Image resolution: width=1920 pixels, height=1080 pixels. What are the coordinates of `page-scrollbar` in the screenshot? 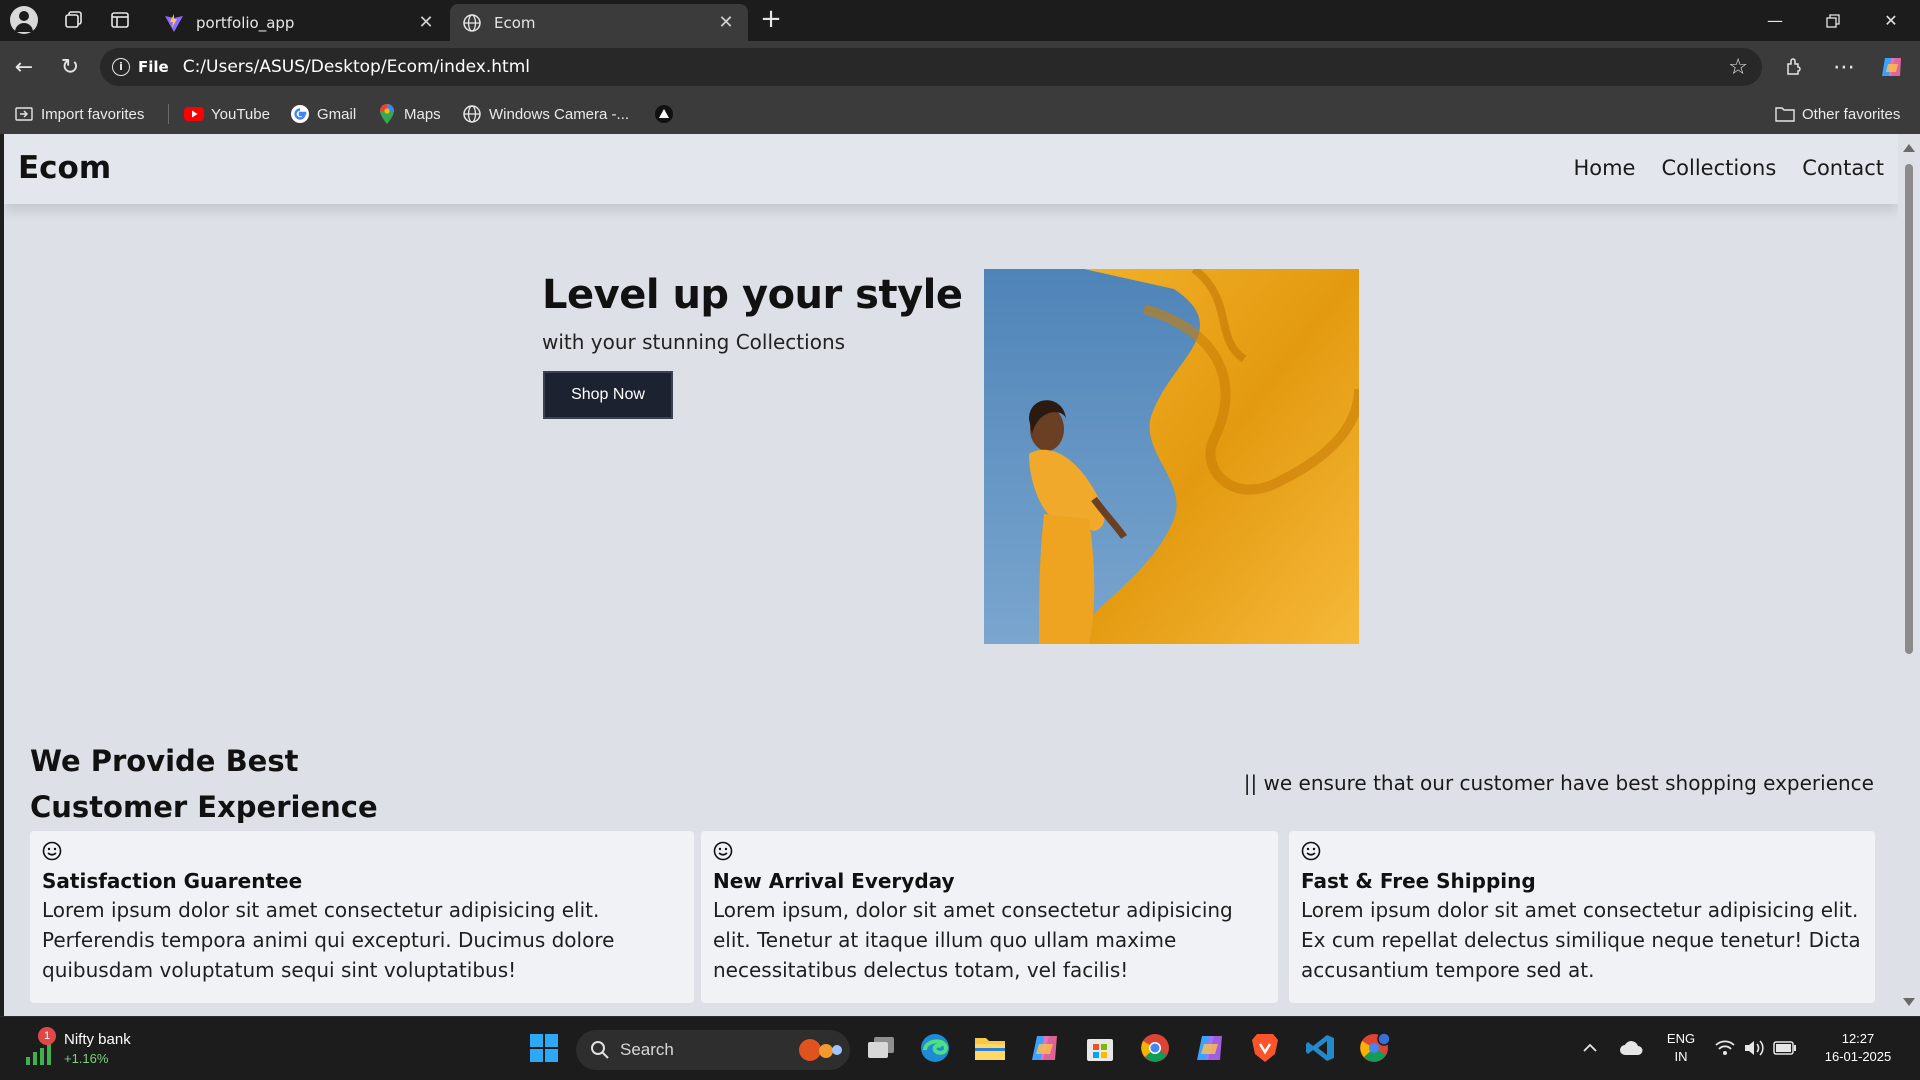 It's located at (1909, 575).